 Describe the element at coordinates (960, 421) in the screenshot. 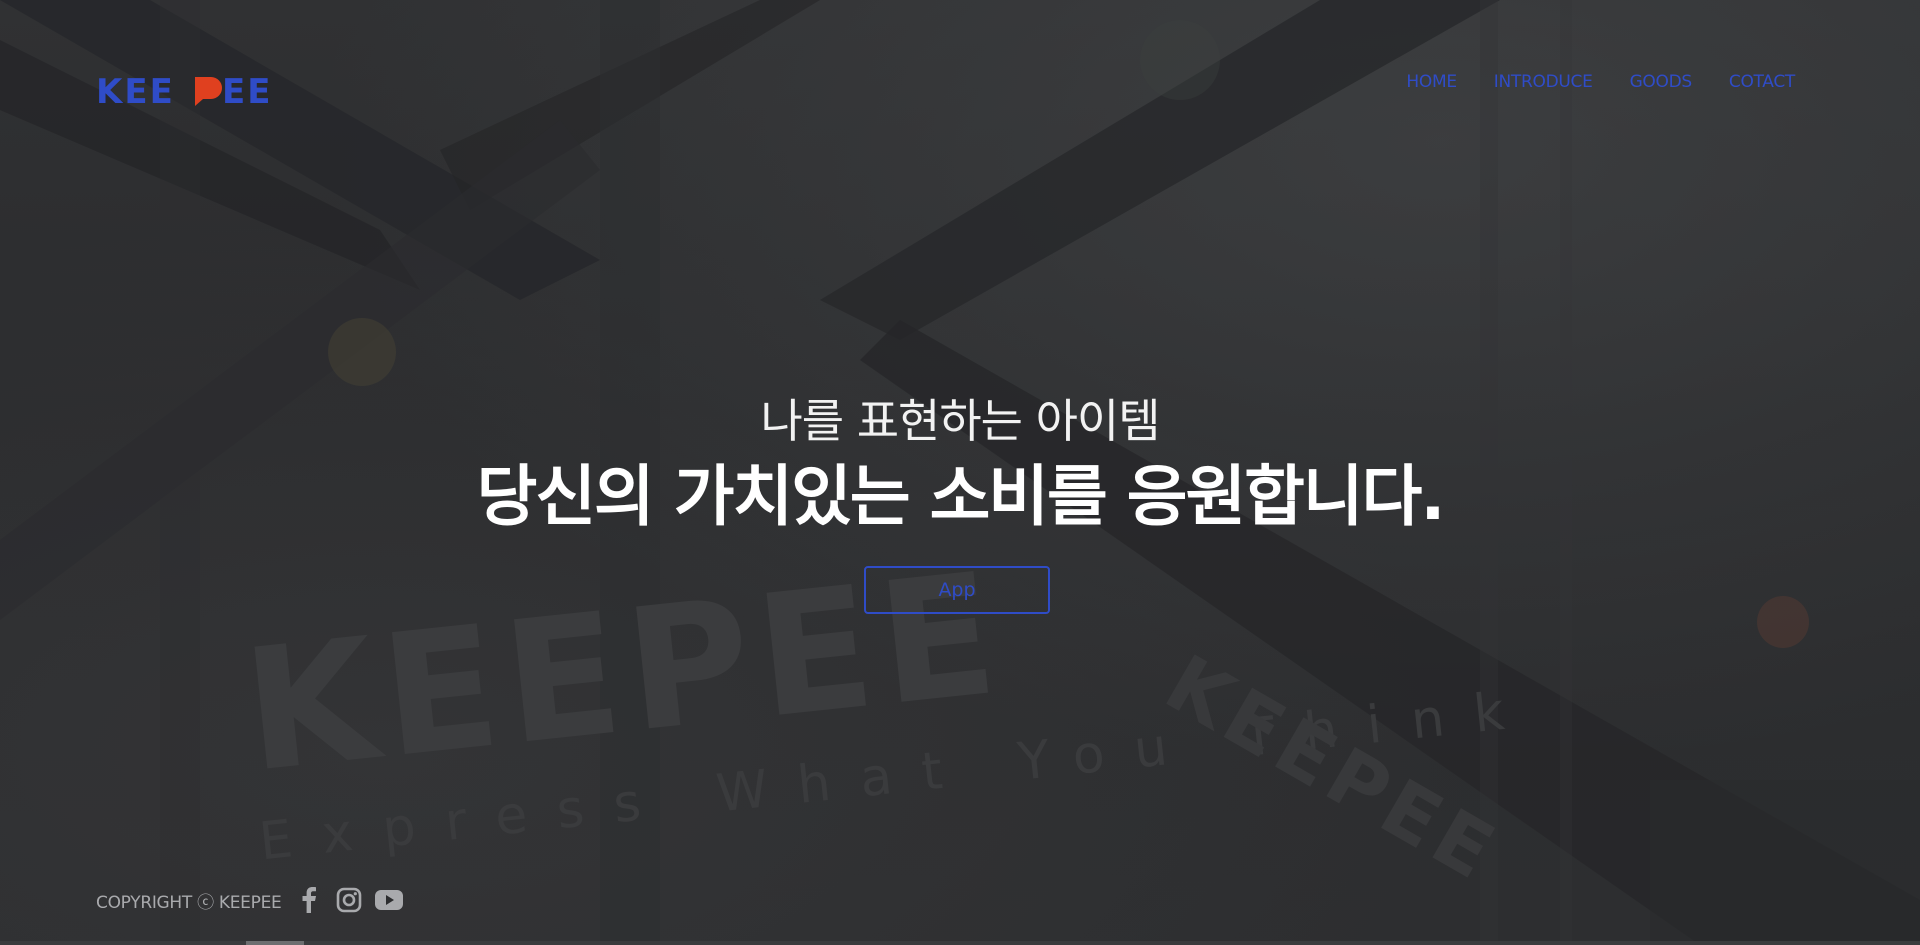

I see `hero-subtitle: 나를 표현하는 아이템` at that location.